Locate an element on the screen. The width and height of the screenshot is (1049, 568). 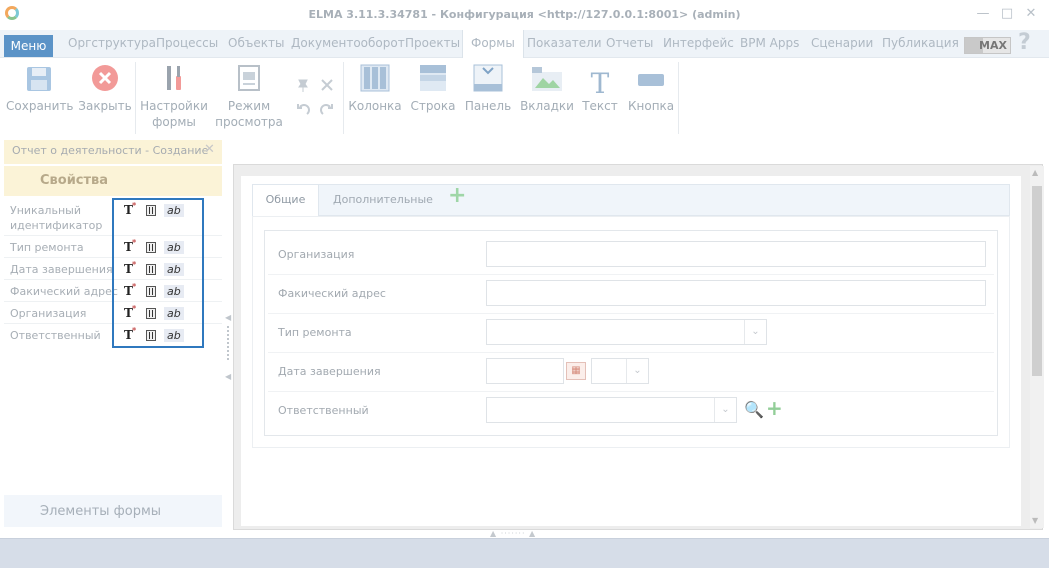
menu-item-interface: Интерфейс is located at coordinates (698, 44).